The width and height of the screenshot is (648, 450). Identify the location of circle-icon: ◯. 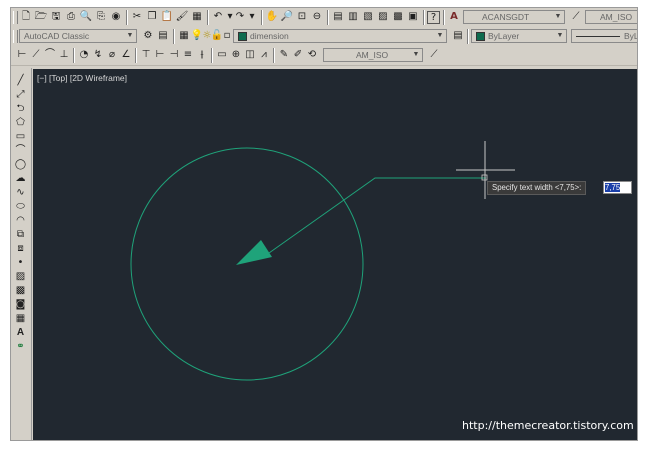
(20, 165).